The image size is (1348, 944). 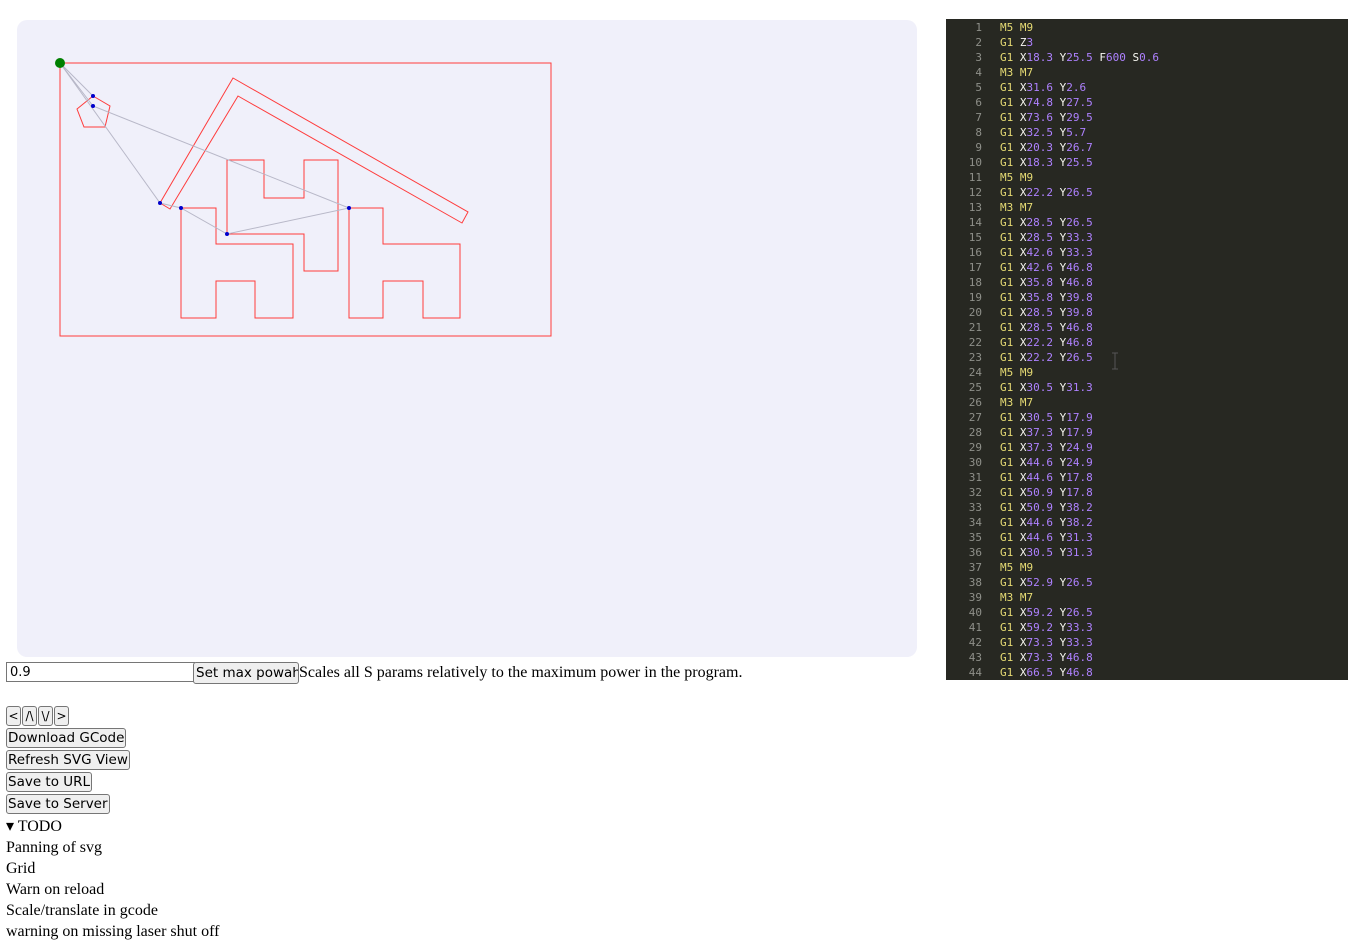 I want to click on code-text: G1 X37.3 Y24.9, so click(x=1046, y=447).